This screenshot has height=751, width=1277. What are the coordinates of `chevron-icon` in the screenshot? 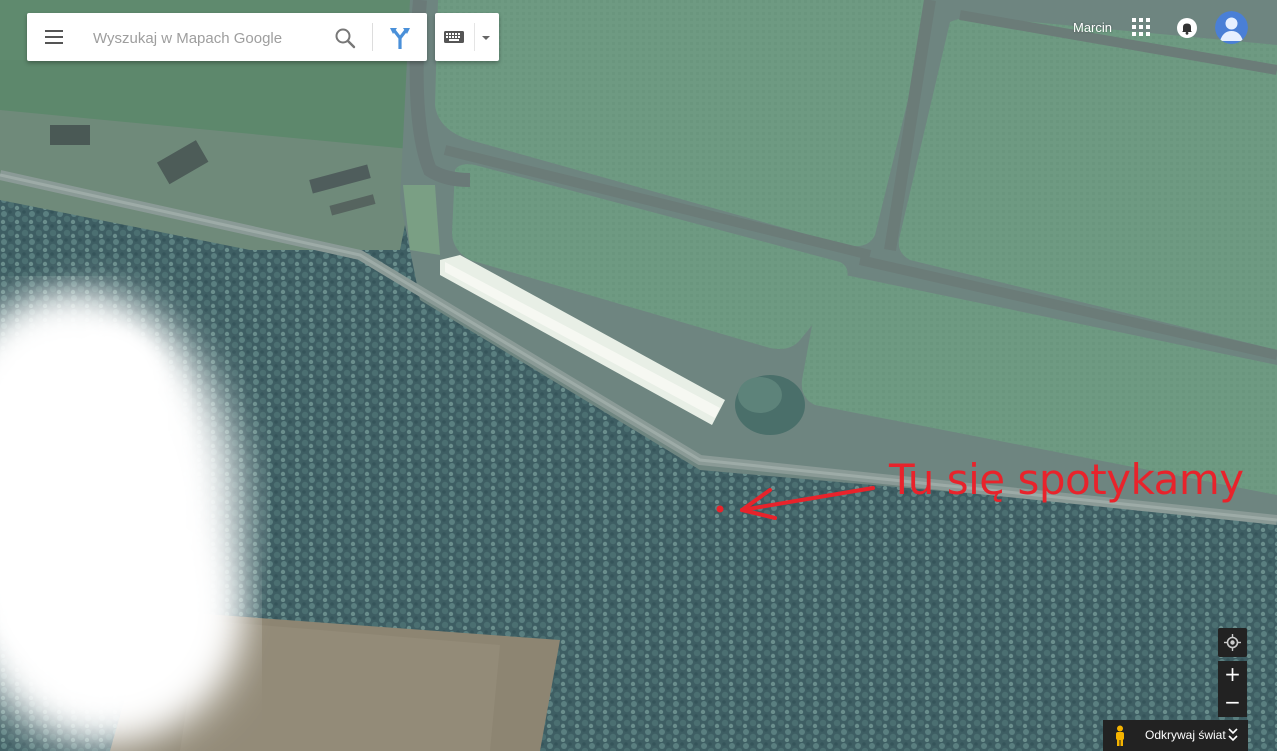 It's located at (1233, 735).